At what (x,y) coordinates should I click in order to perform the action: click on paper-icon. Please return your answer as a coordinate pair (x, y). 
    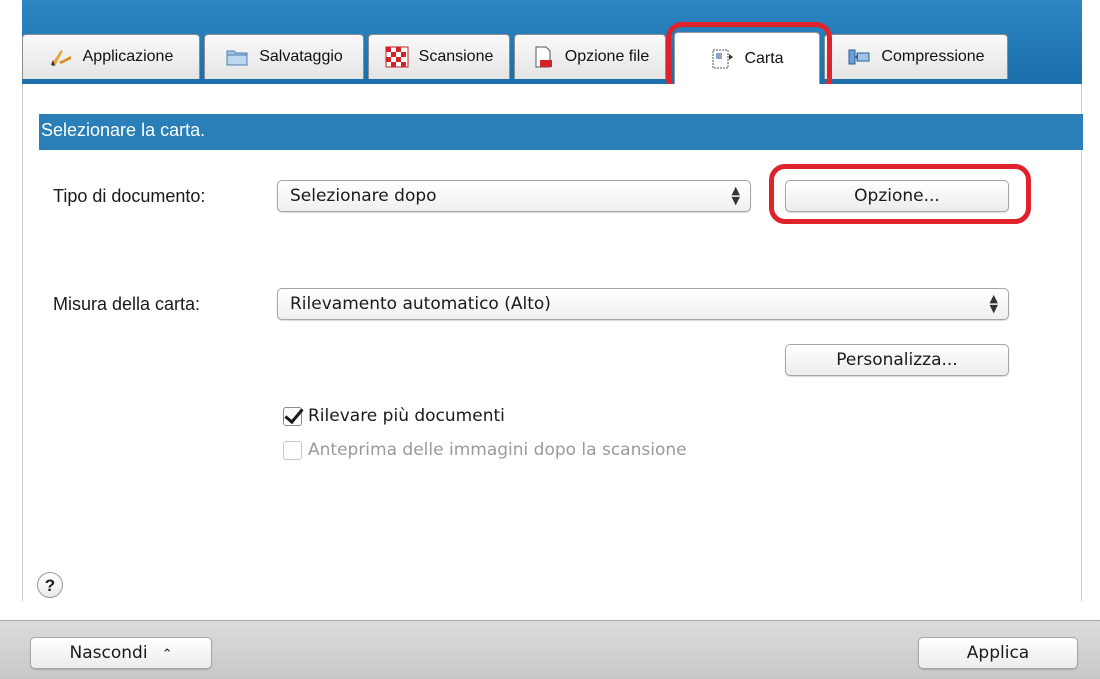
    Looking at the image, I should click on (722, 59).